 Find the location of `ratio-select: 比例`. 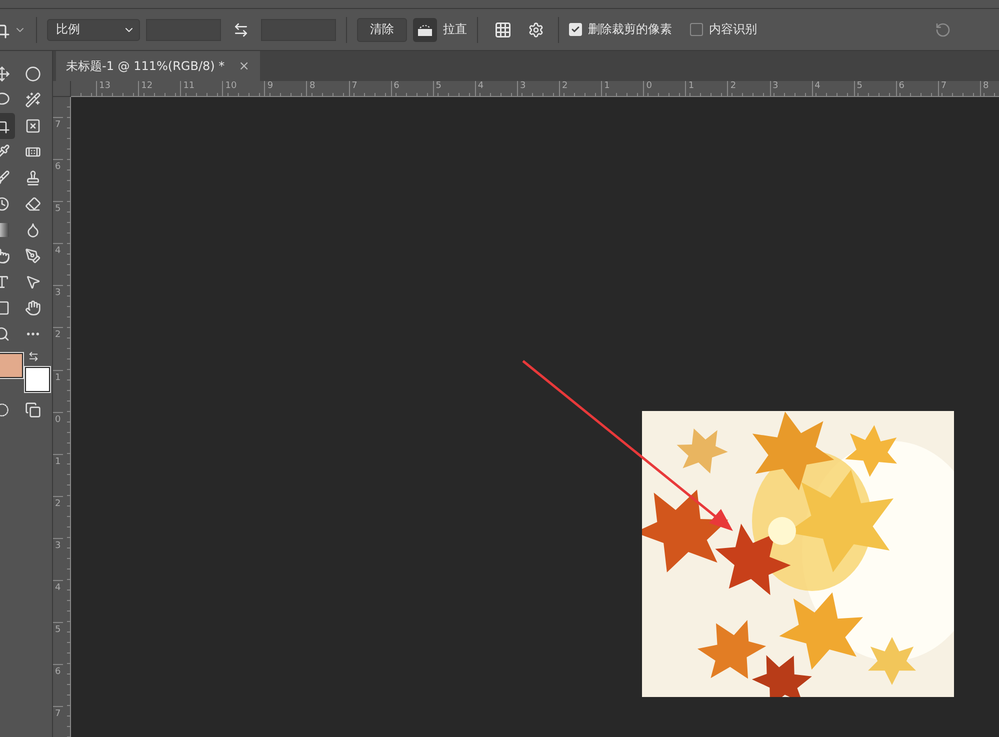

ratio-select: 比例 is located at coordinates (93, 29).